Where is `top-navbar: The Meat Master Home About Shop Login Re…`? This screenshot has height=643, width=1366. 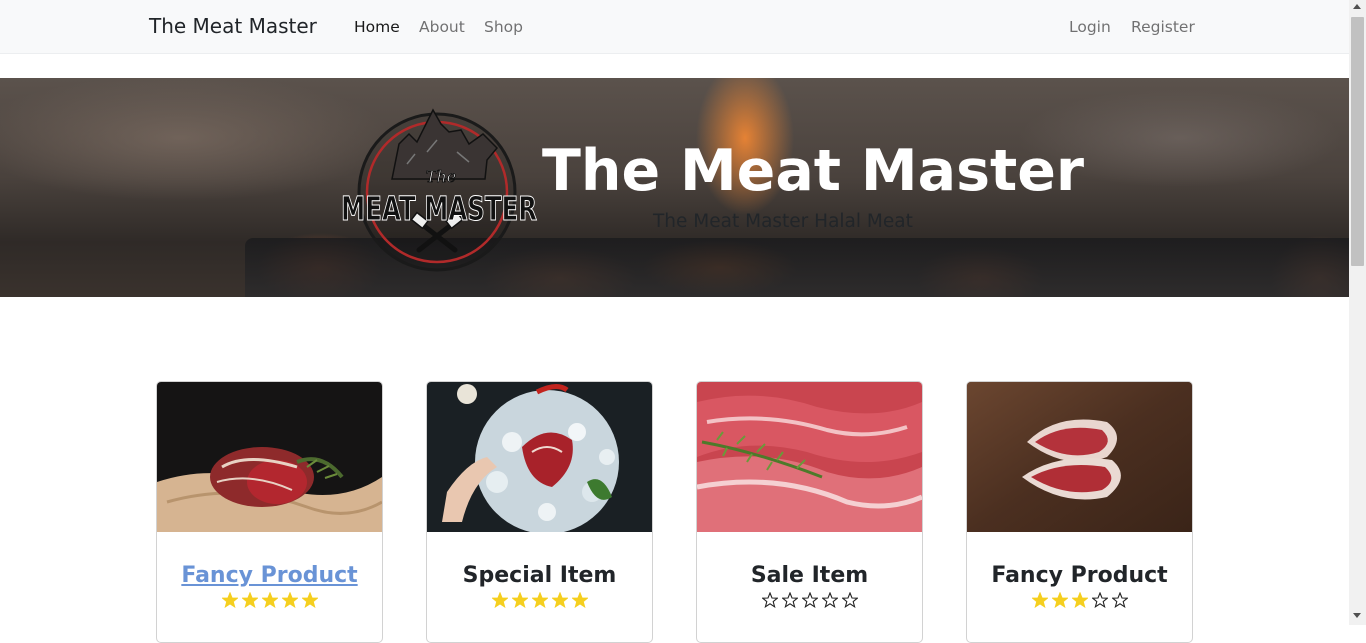 top-navbar: The Meat Master Home About Shop Login Re… is located at coordinates (674, 27).